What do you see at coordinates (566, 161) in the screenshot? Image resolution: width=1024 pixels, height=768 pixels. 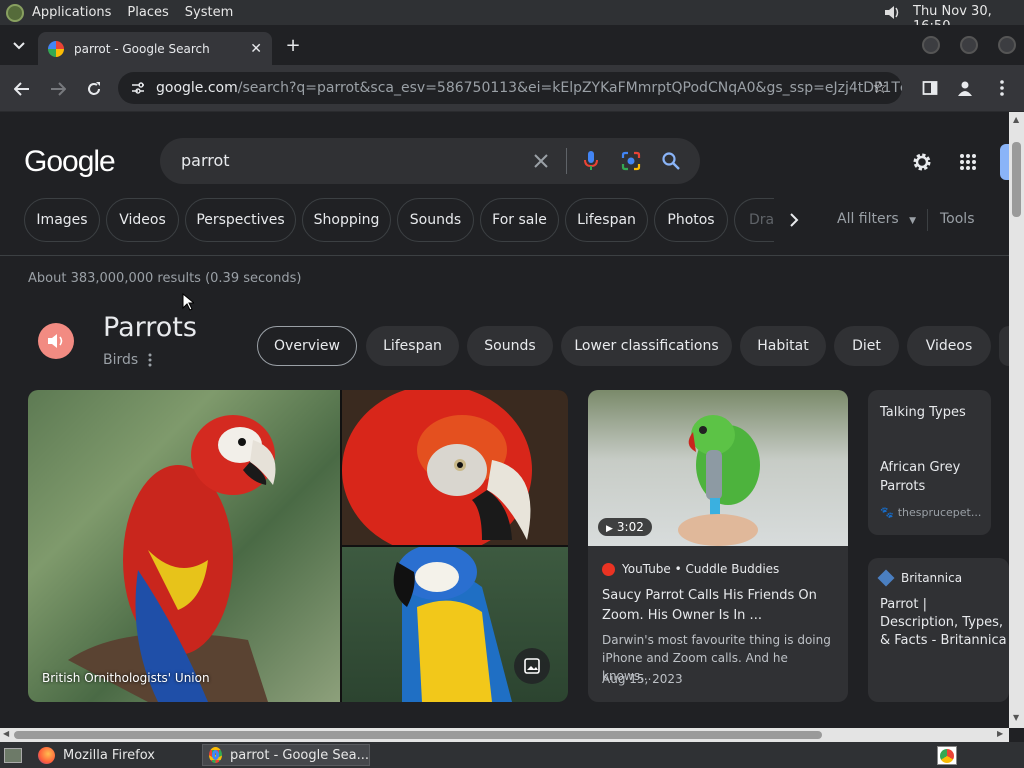 I see `search-divider` at bounding box center [566, 161].